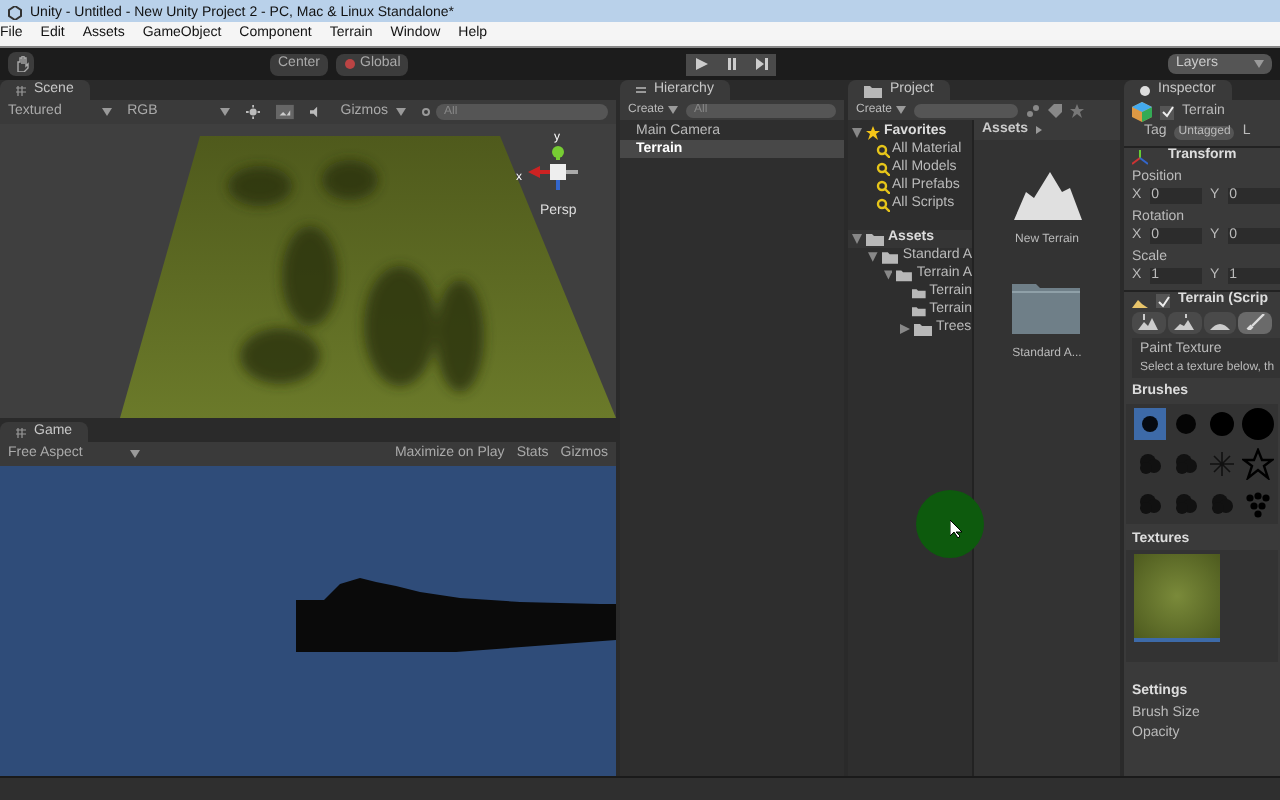 The width and height of the screenshot is (1280, 800). What do you see at coordinates (1047, 196) in the screenshot?
I see `mountain-icon` at bounding box center [1047, 196].